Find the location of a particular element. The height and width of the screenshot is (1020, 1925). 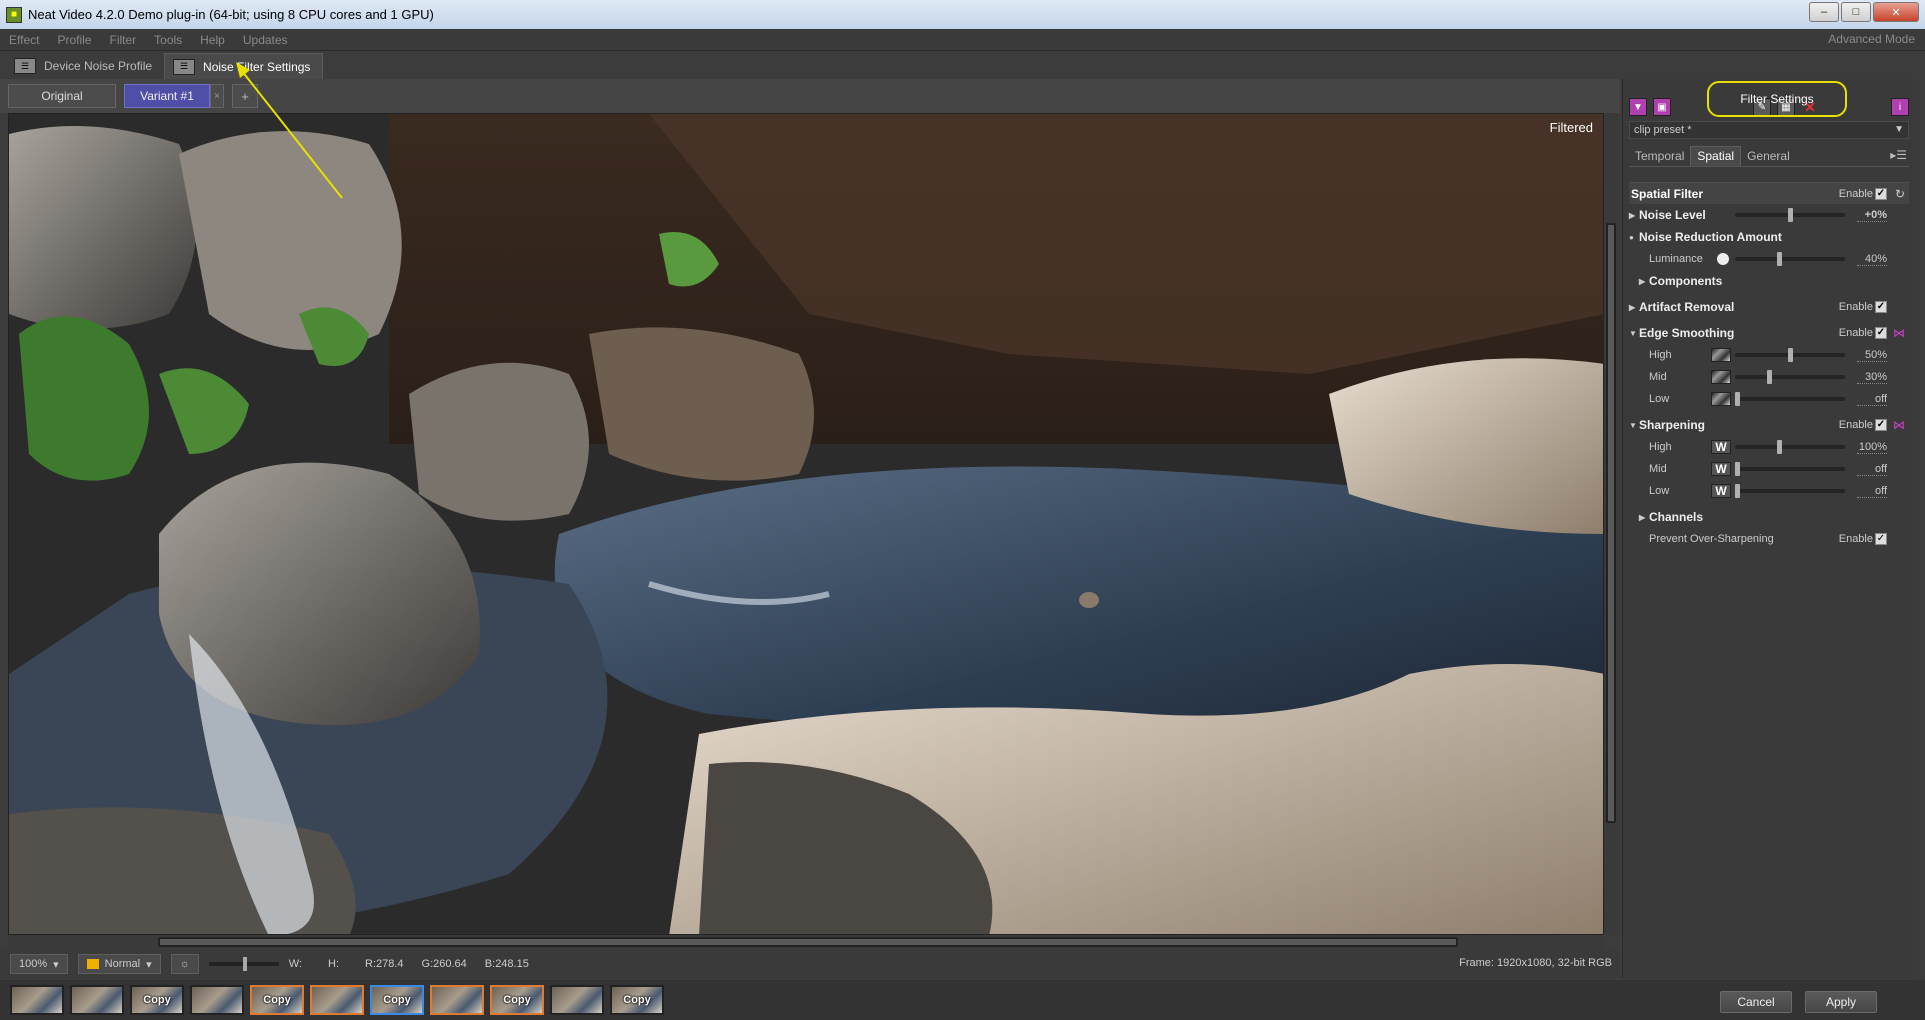

horizontal-scrollbar is located at coordinates (806, 942).